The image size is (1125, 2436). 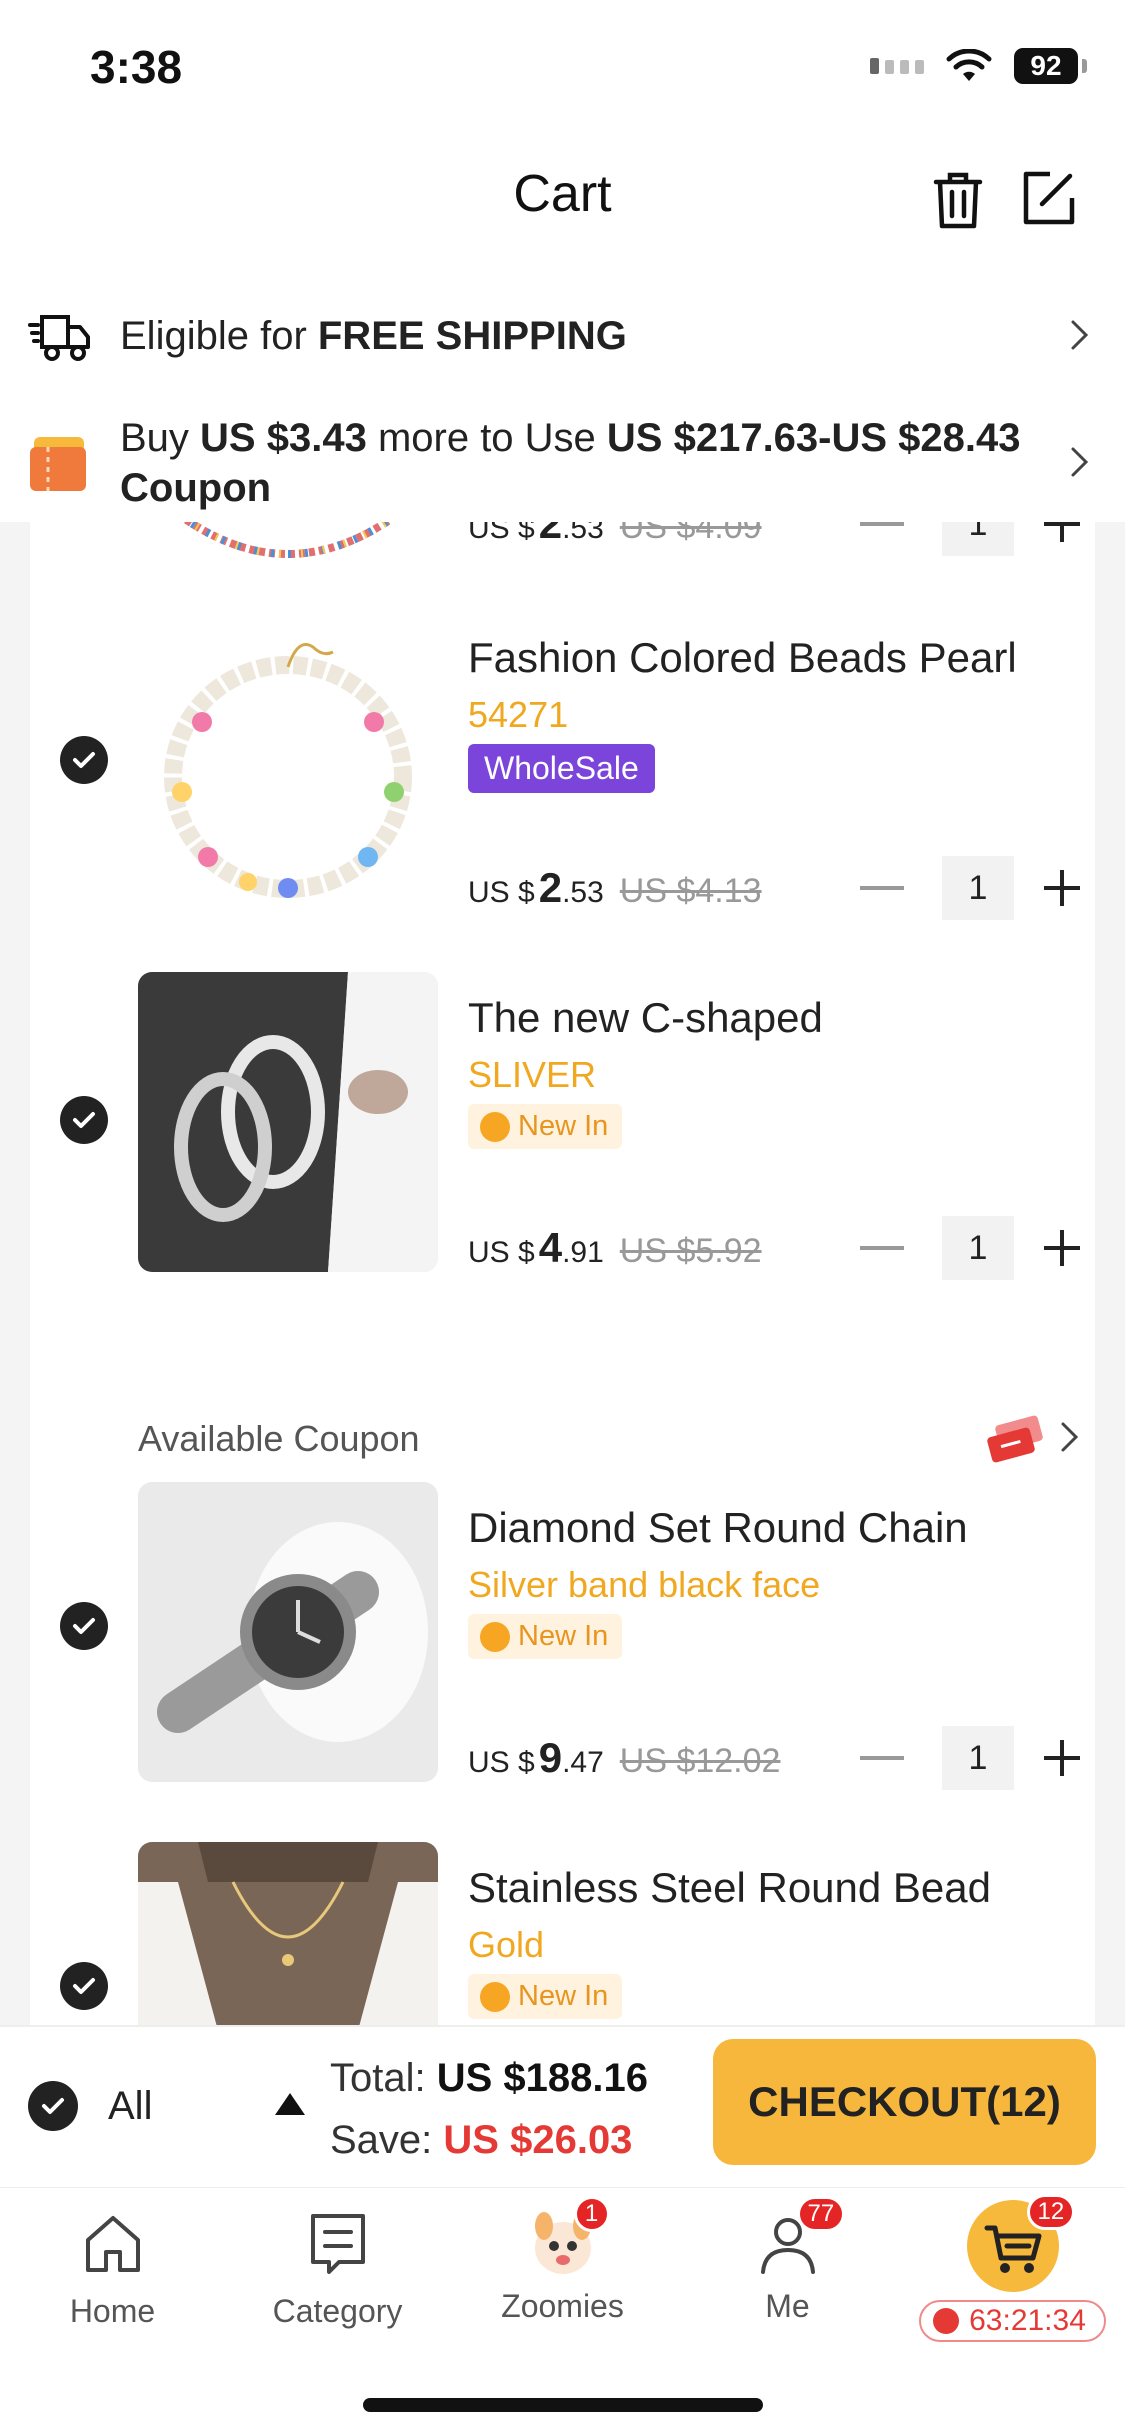 I want to click on product-title: The new C-shaped, so click(x=645, y=1018).